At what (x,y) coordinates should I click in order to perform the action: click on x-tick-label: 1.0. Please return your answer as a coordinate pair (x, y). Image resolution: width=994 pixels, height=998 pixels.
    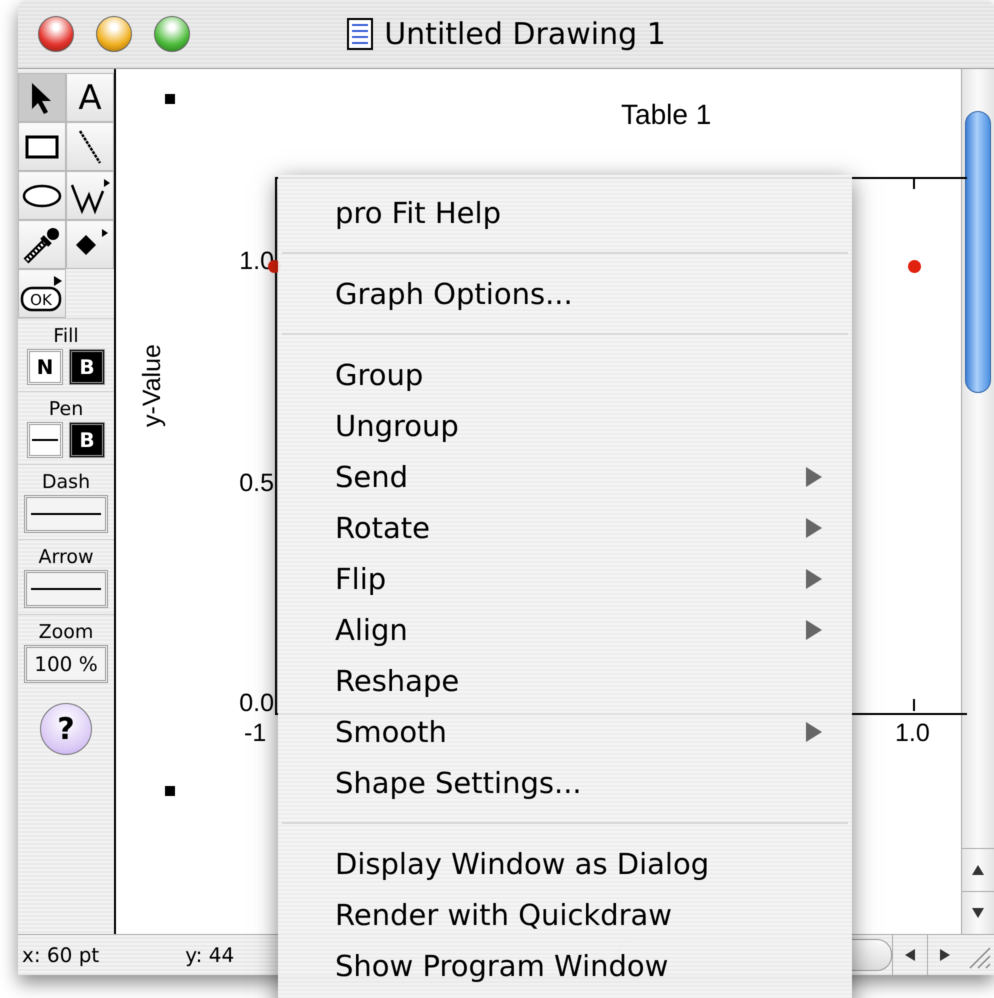
    Looking at the image, I should click on (912, 733).